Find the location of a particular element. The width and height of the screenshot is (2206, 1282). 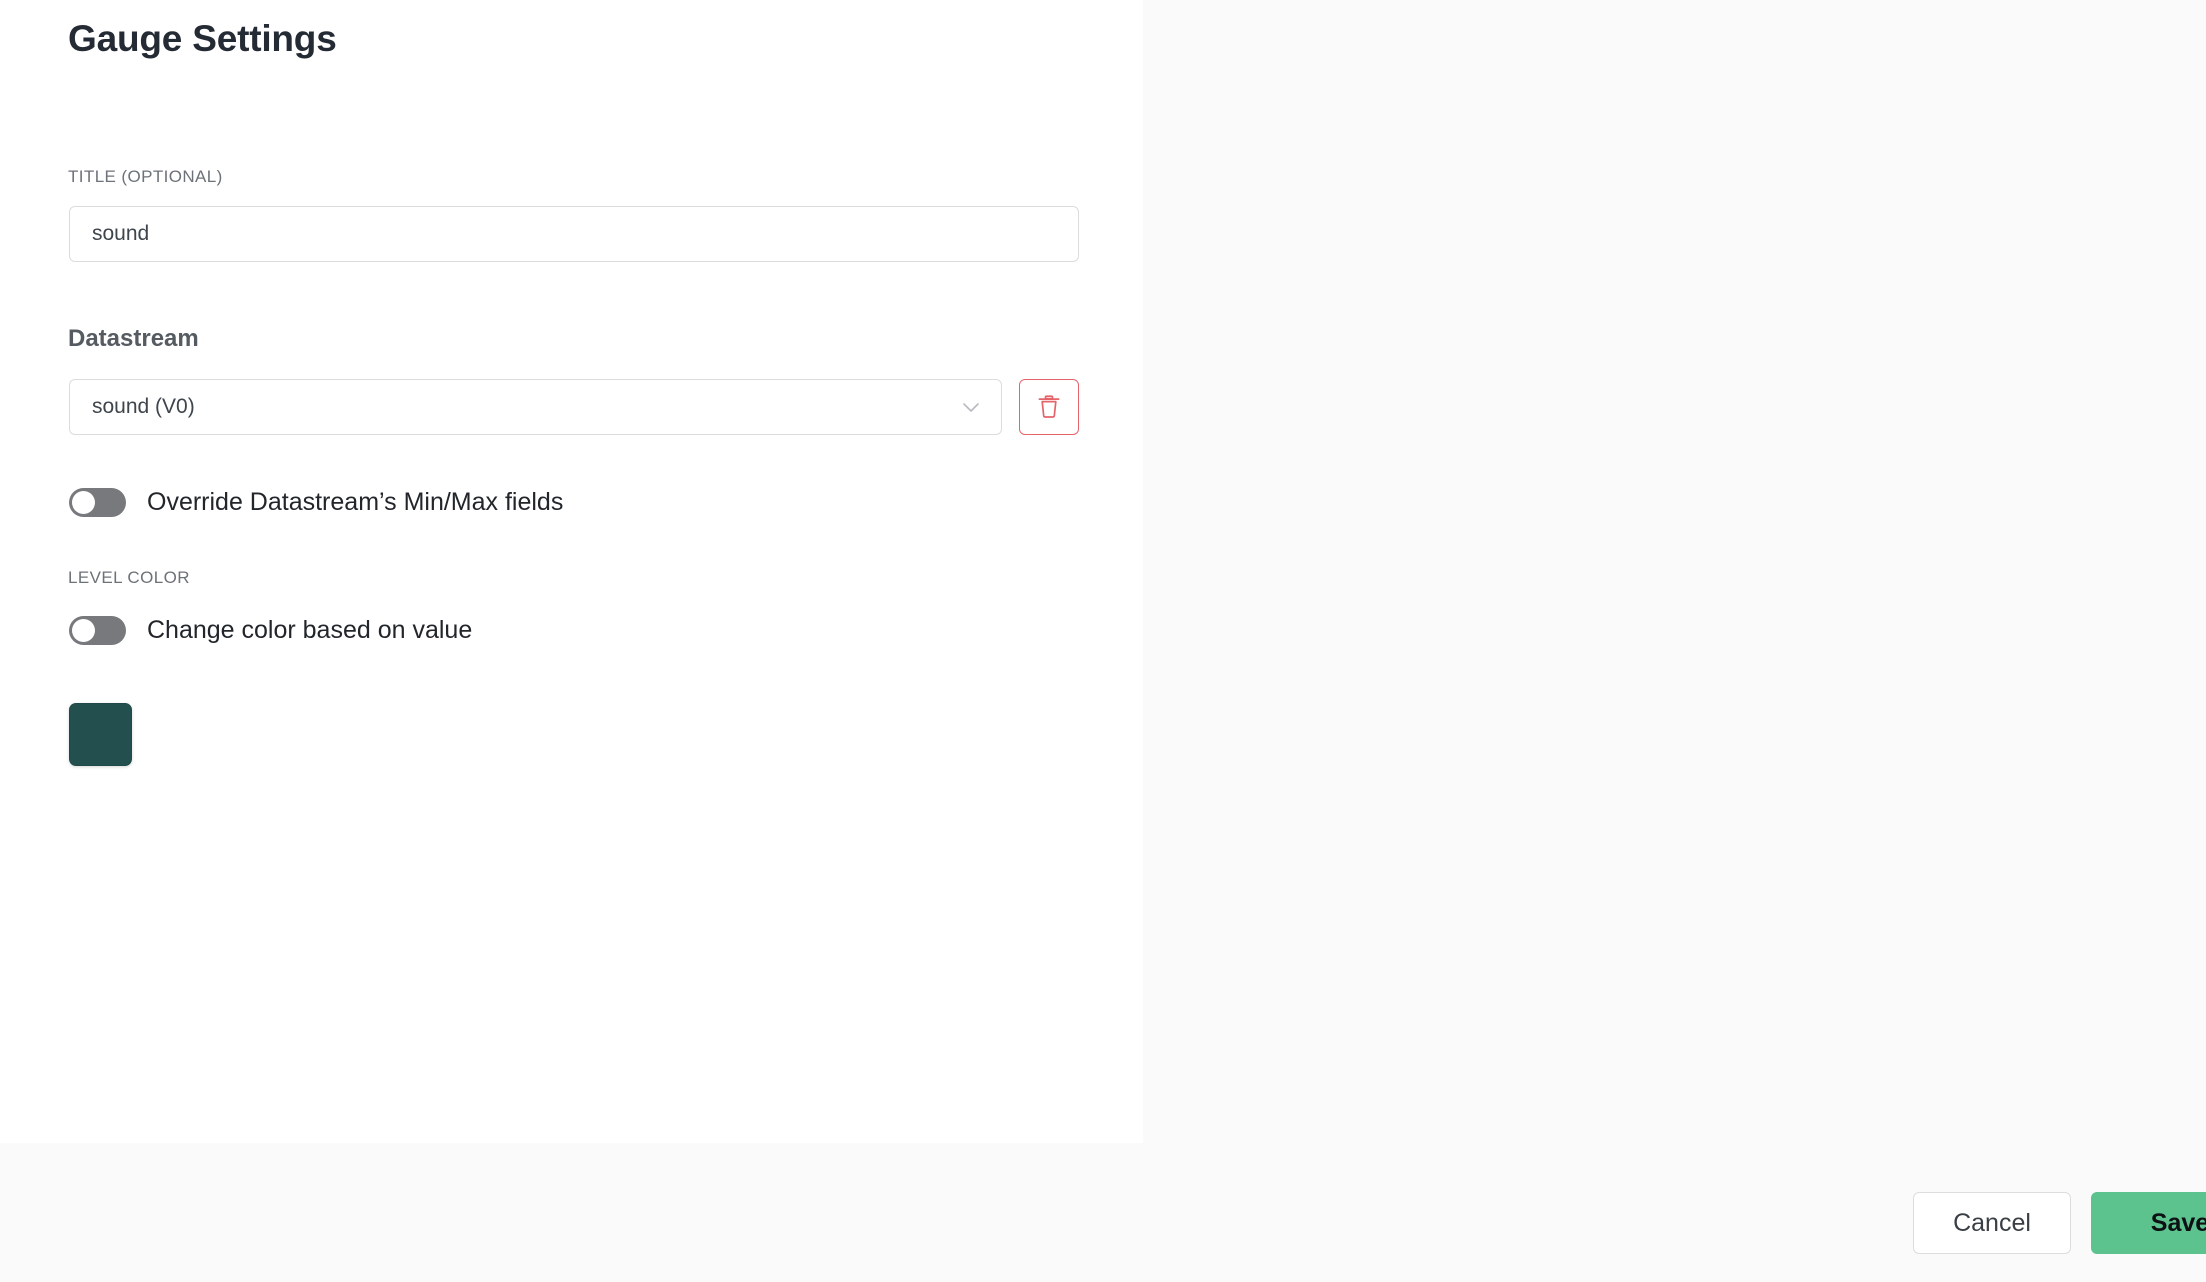

title-field-label: TITLE (OPTIONAL) is located at coordinates (145, 176).